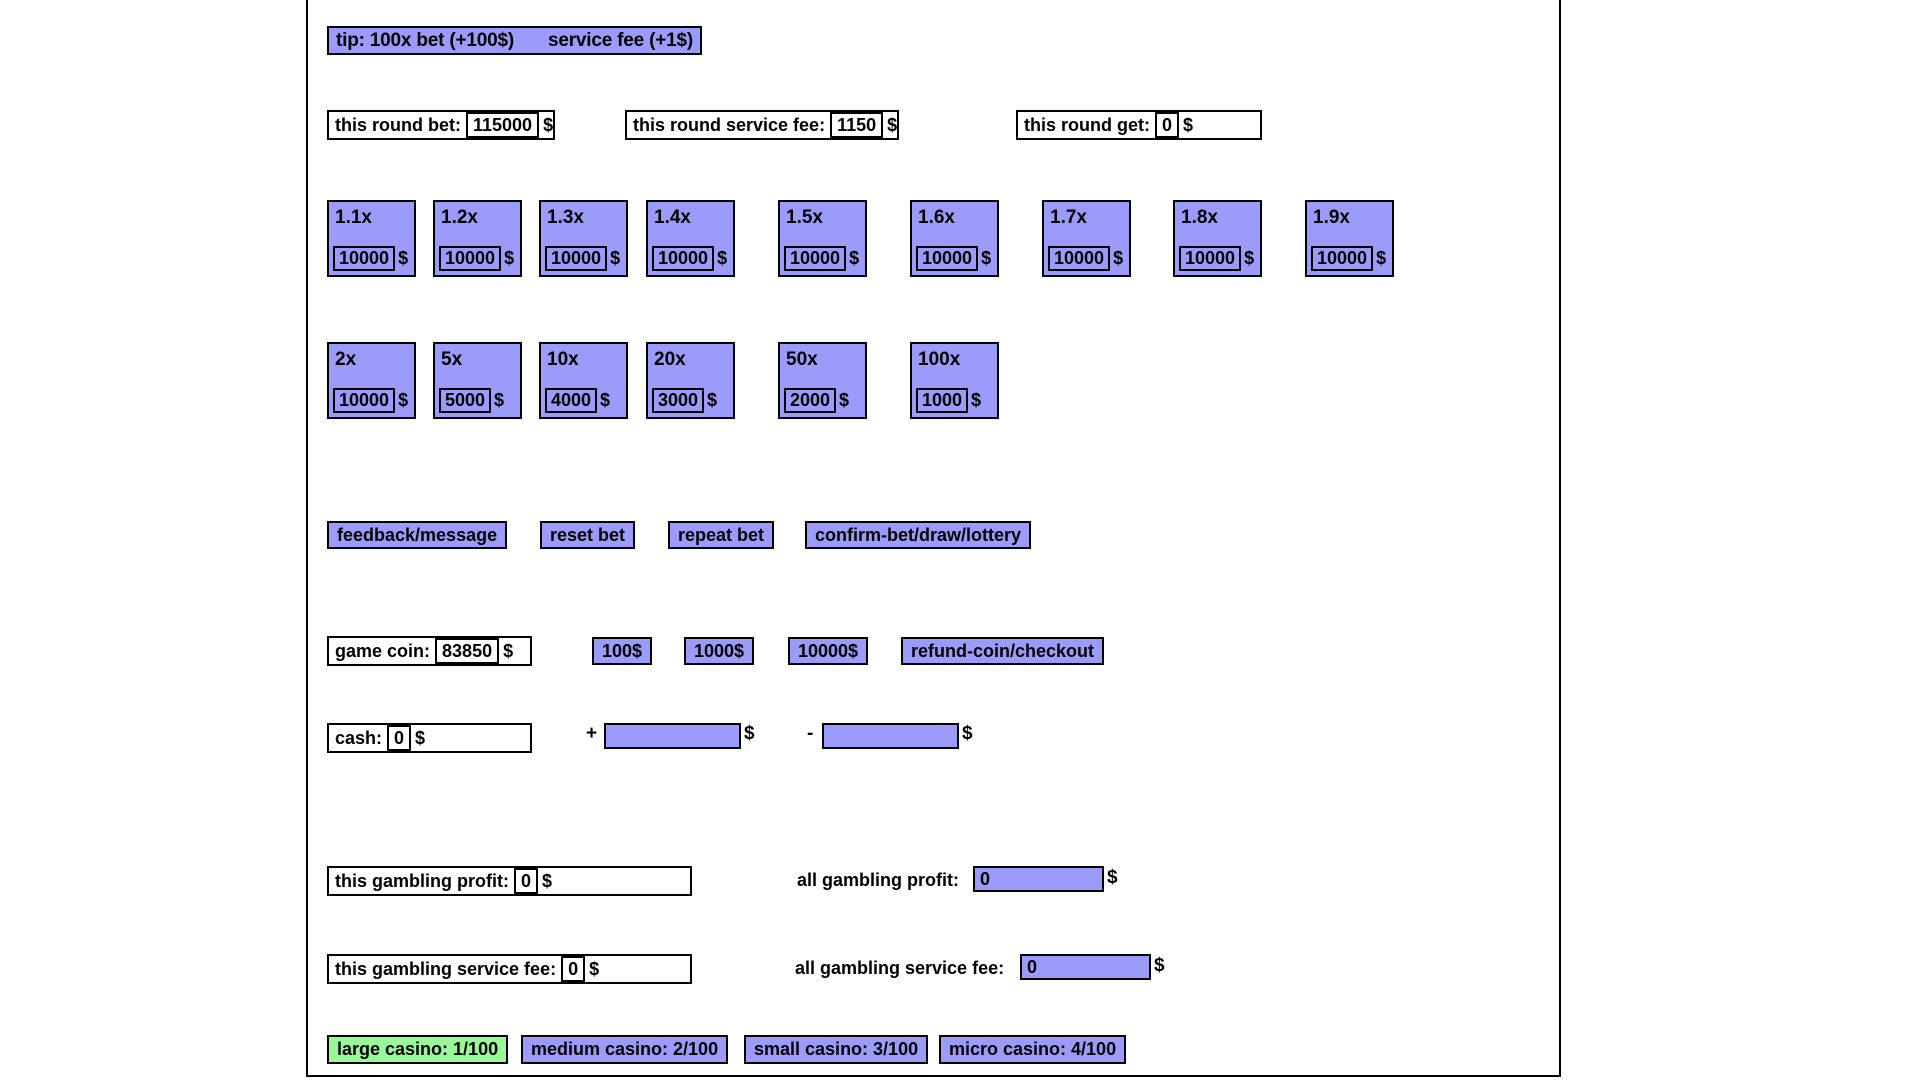  What do you see at coordinates (571, 400) in the screenshot?
I see `bet-card-amount: 4000` at bounding box center [571, 400].